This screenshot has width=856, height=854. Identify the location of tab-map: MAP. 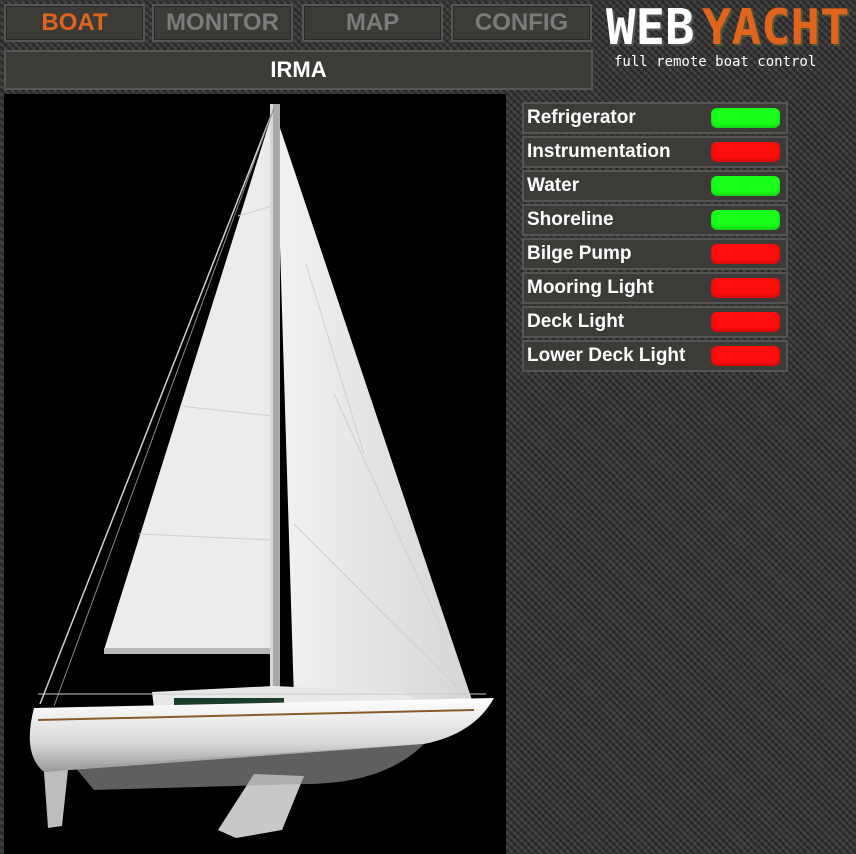
(372, 23).